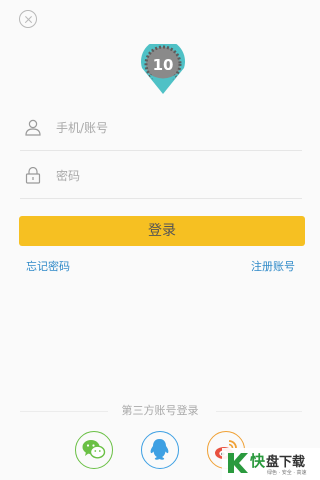 The width and height of the screenshot is (320, 480). I want to click on divider-right, so click(259, 411).